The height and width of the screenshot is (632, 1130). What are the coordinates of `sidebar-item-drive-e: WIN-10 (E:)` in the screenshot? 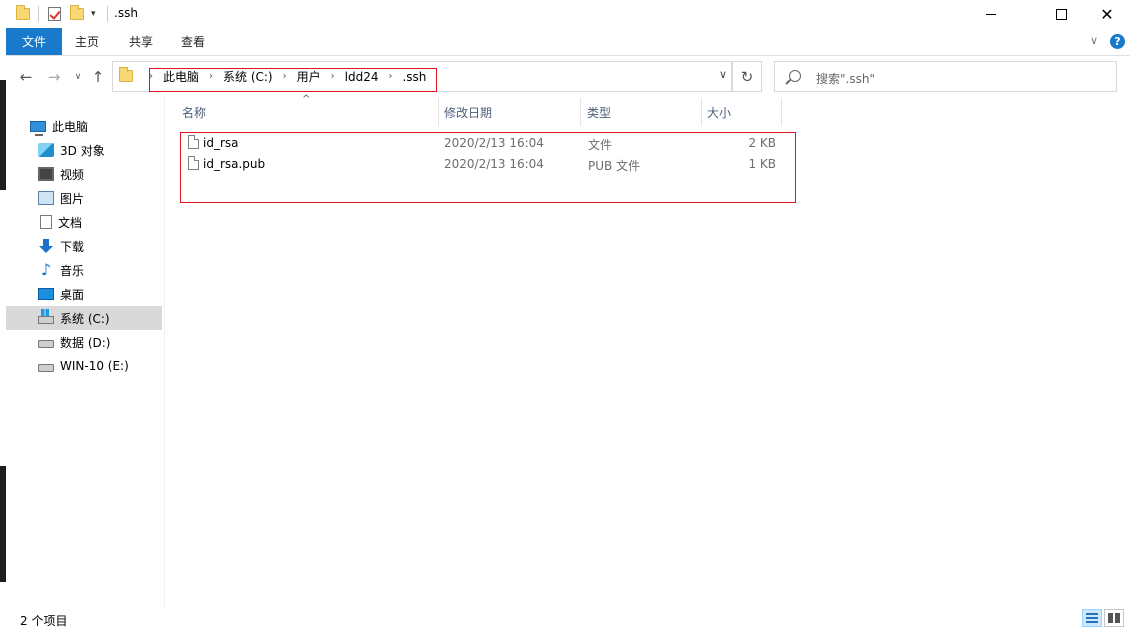 It's located at (84, 366).